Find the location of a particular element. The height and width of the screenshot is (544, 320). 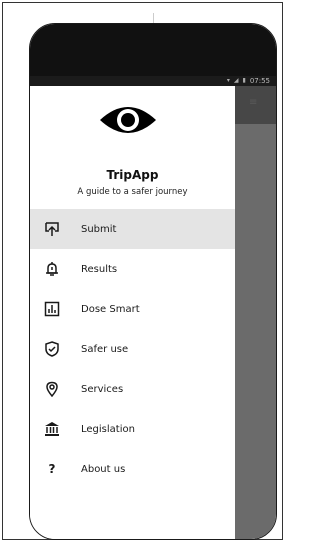

app-bar: ≡ is located at coordinates (255, 105).